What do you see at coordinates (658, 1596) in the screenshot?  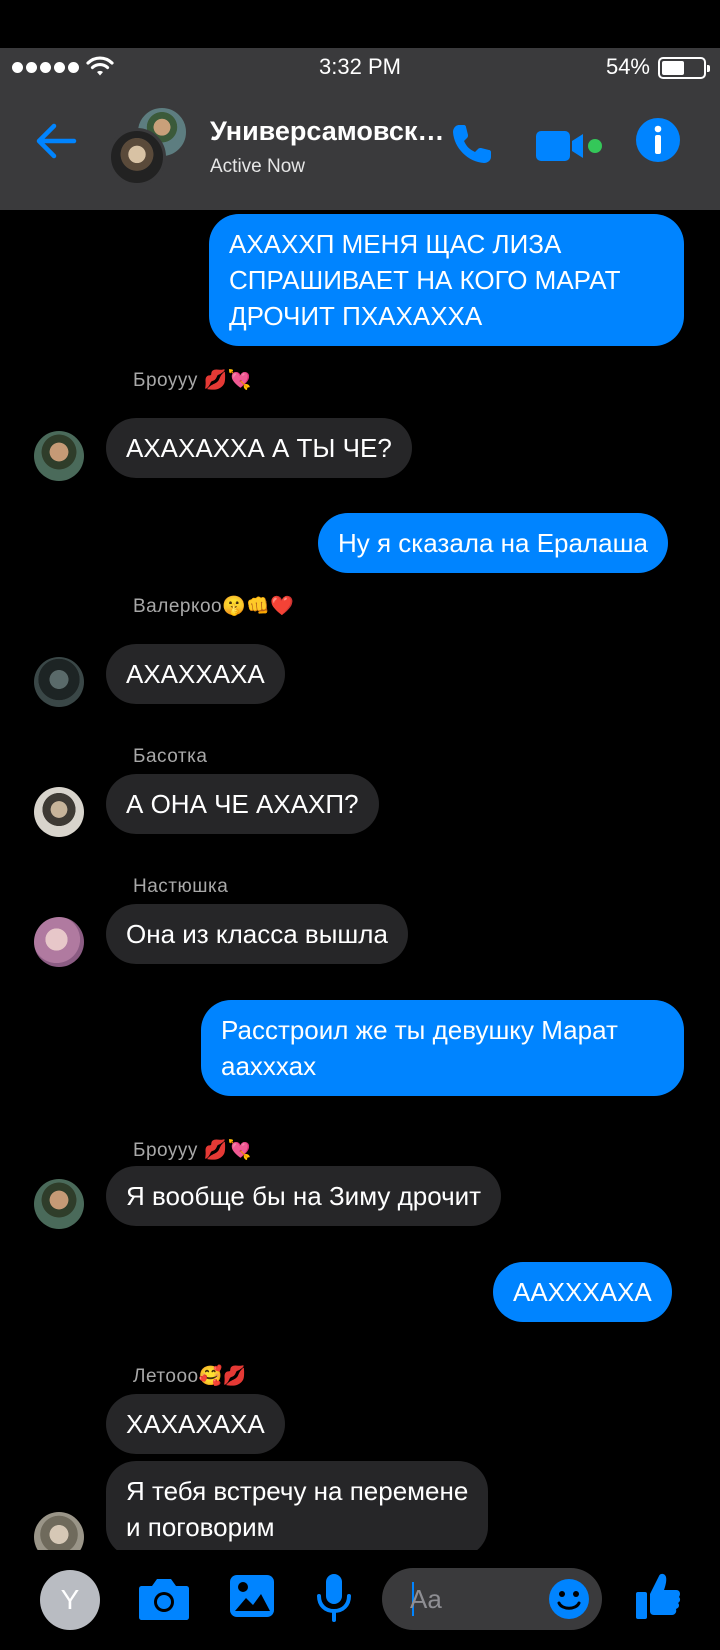 I see `thumbs-up-icon` at bounding box center [658, 1596].